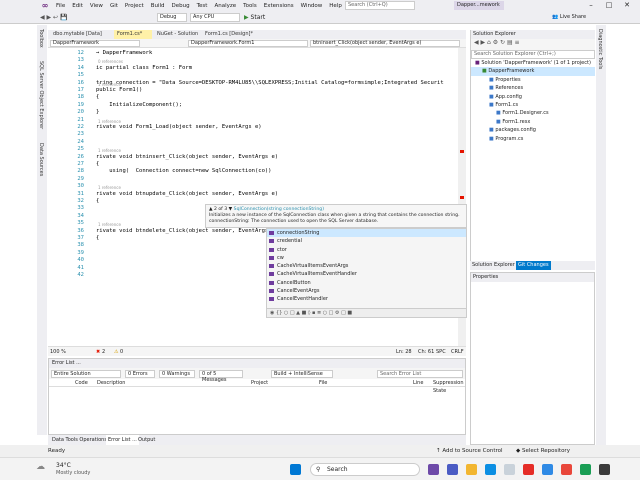 This screenshot has height=480, width=640. Describe the element at coordinates (600, 49) in the screenshot. I see `diagnostic-tools-tab: Diagnostic Tools` at that location.